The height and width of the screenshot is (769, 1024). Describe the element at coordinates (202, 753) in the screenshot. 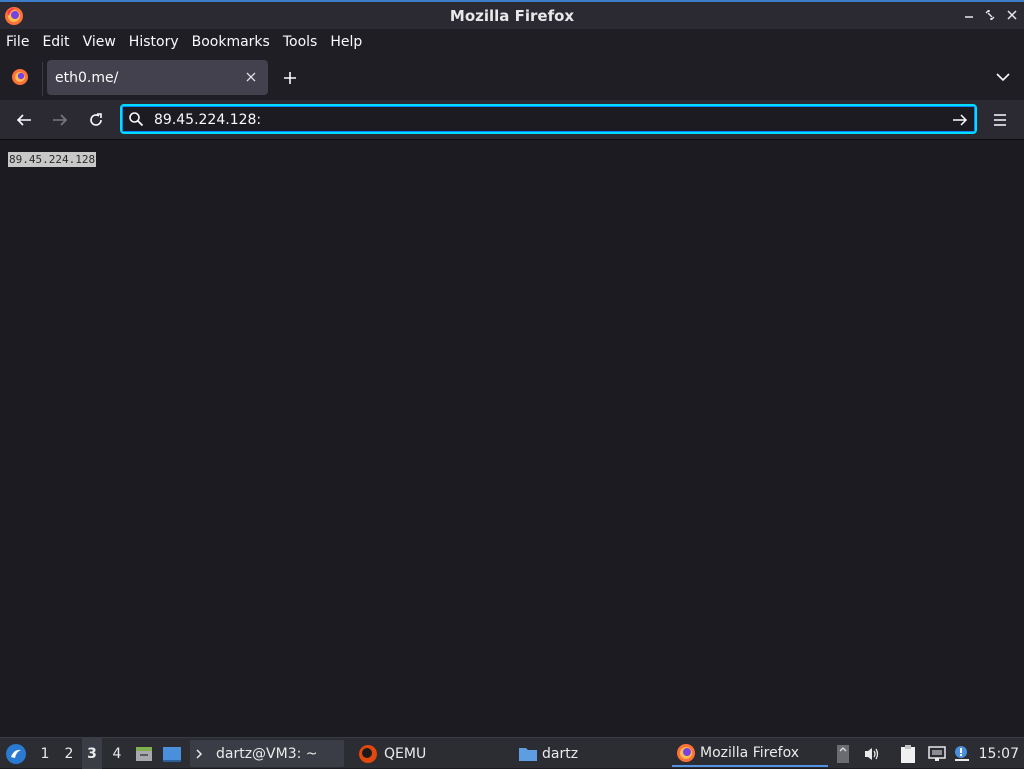

I see `terminal-icon` at that location.